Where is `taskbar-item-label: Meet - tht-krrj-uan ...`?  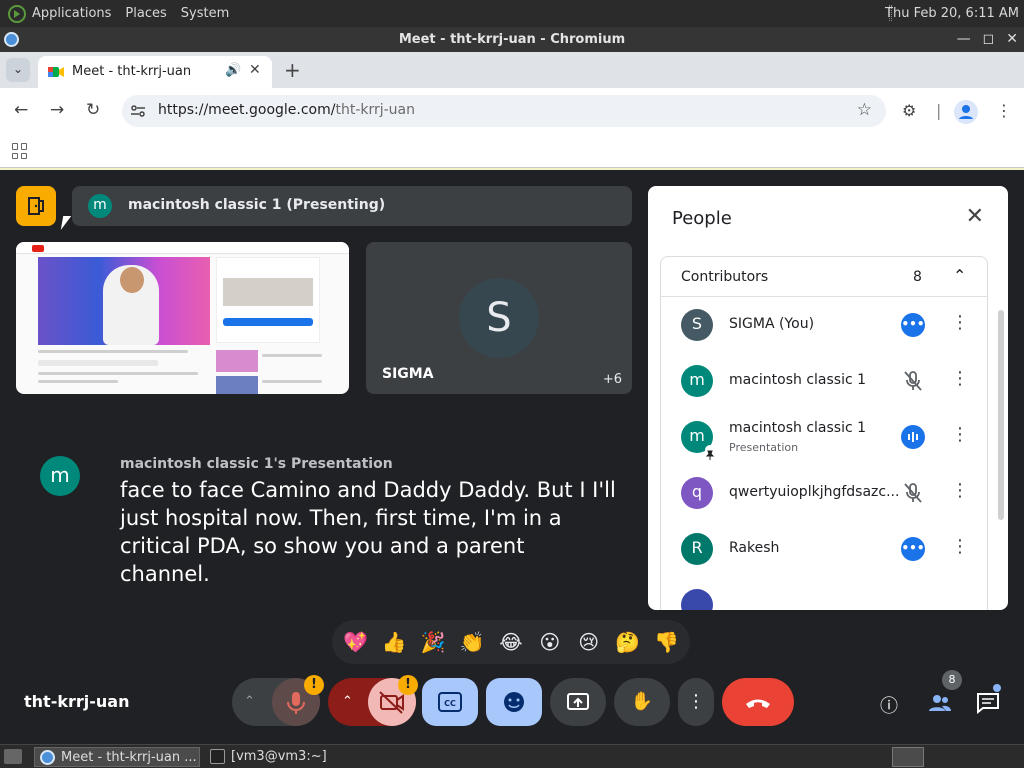 taskbar-item-label: Meet - tht-krrj-uan ... is located at coordinates (129, 757).